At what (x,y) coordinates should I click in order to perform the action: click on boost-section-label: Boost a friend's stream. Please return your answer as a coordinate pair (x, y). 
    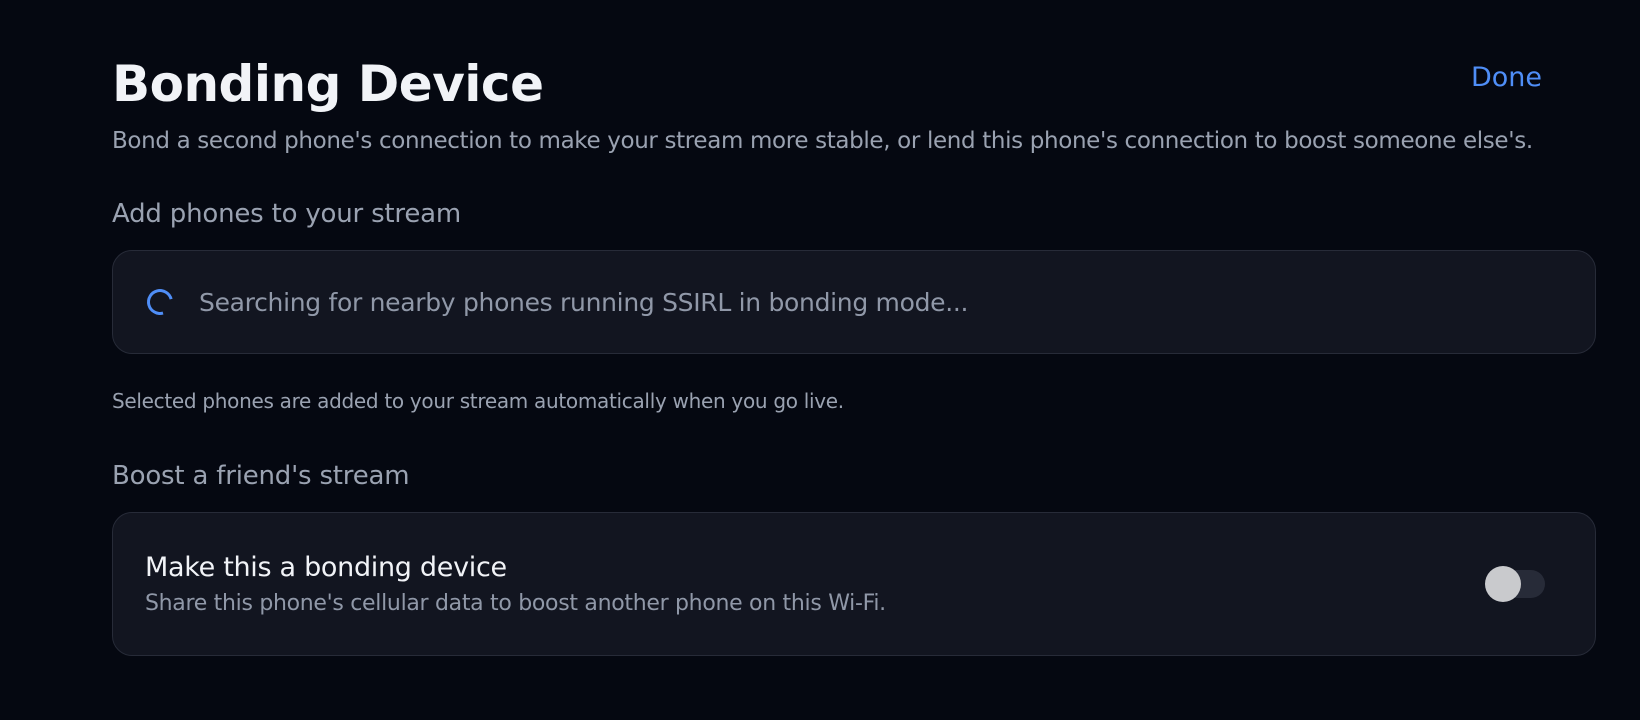
    Looking at the image, I should click on (261, 476).